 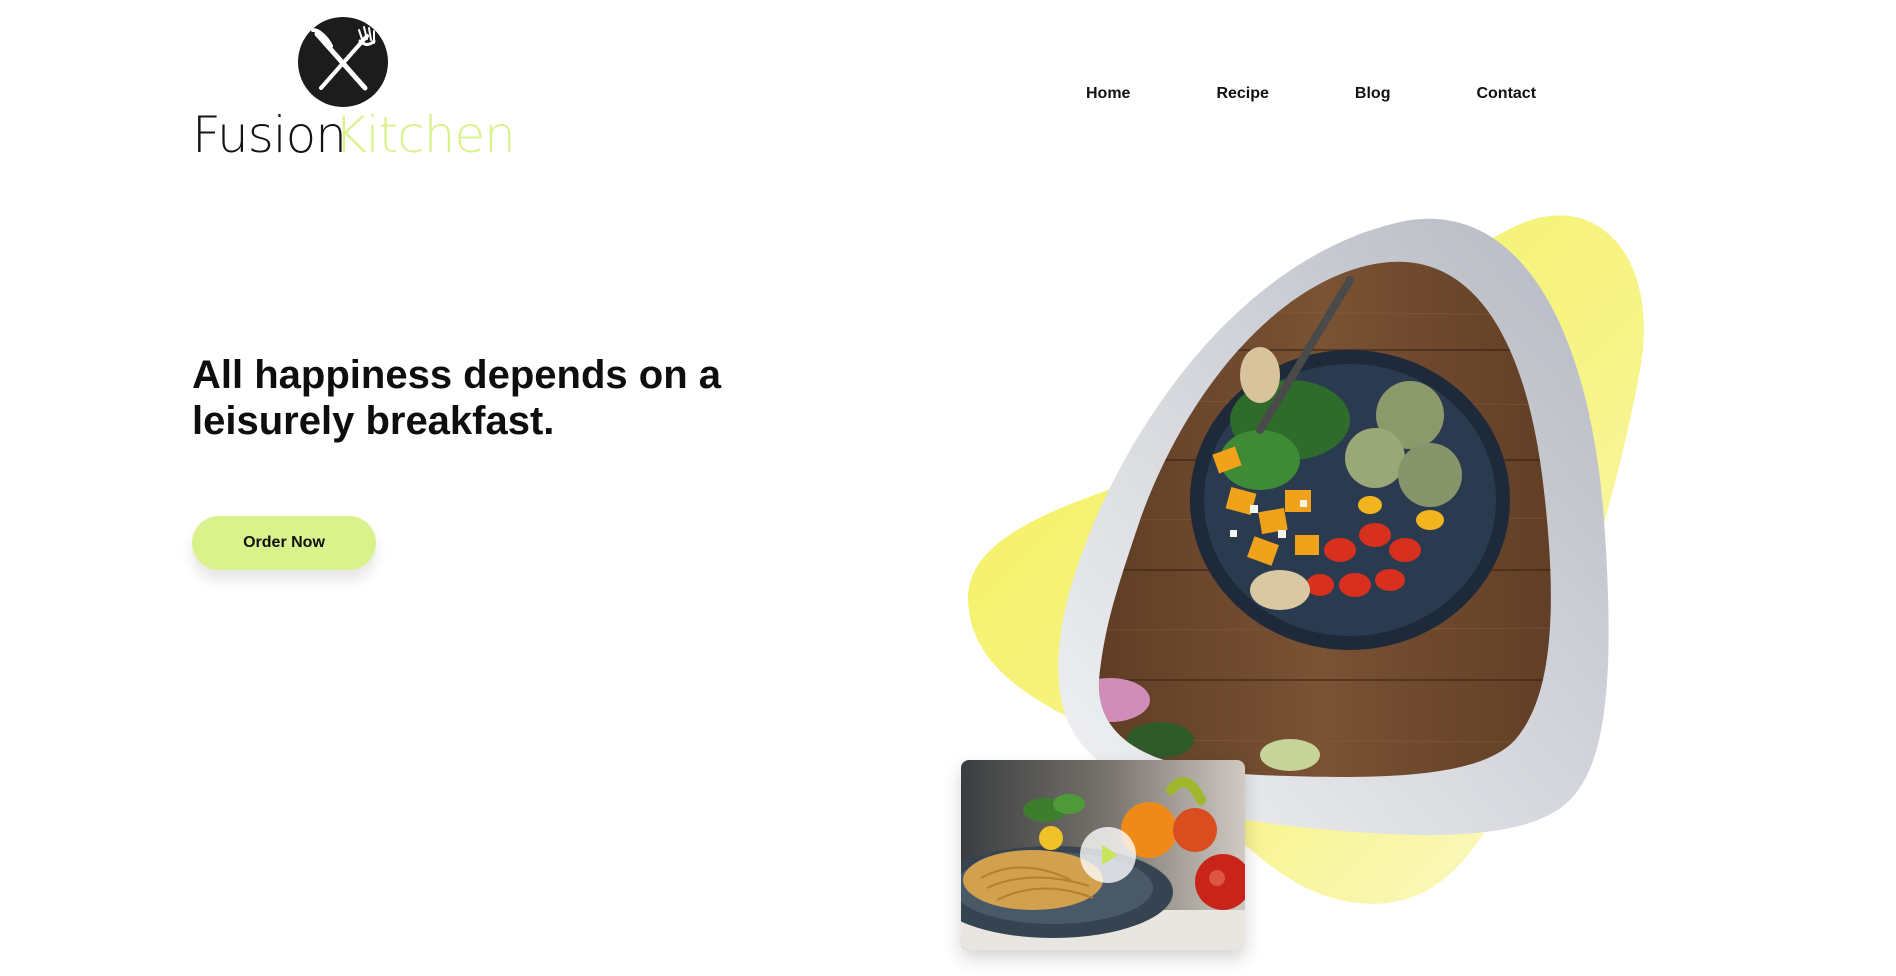 I want to click on brand-name-part-2: Kitchen, so click(x=424, y=135).